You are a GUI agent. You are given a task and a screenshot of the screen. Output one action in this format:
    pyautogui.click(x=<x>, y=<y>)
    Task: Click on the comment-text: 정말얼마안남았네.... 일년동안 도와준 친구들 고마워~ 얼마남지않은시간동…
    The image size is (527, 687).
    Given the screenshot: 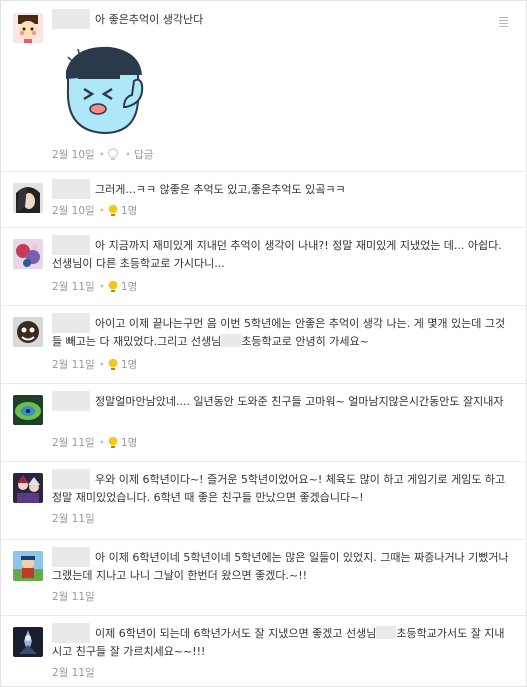 What is the action you would take?
    pyautogui.click(x=299, y=401)
    